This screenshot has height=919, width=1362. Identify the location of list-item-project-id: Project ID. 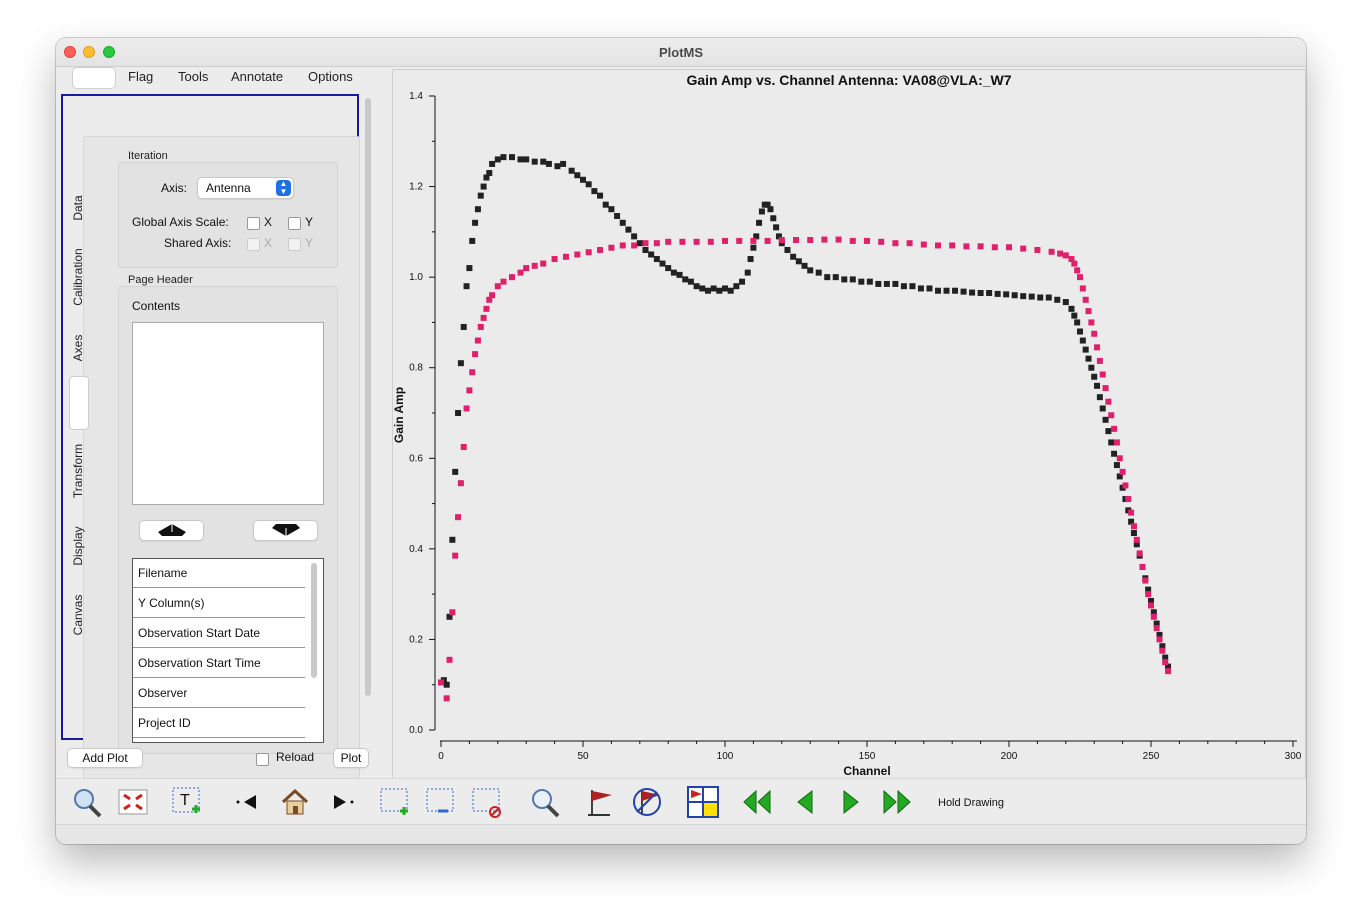
(219, 723).